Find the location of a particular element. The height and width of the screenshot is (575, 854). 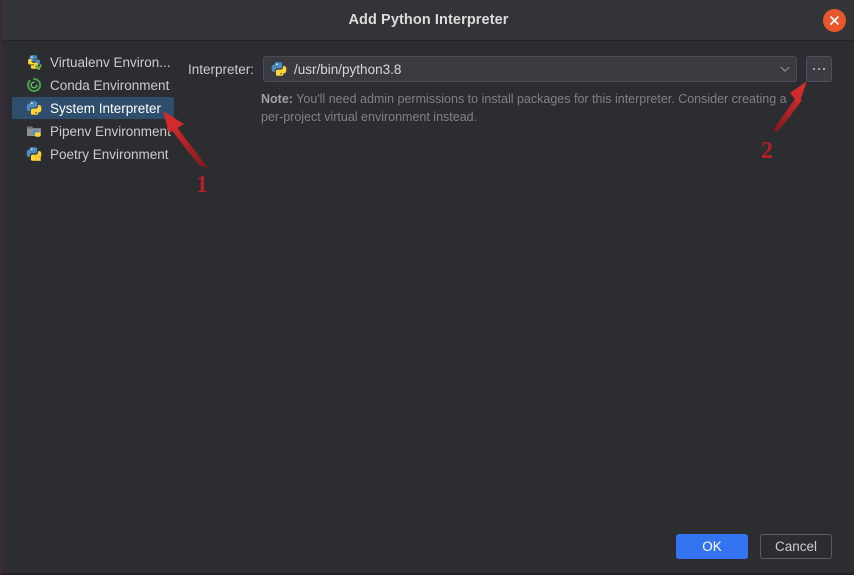

close-icon is located at coordinates (834, 20).